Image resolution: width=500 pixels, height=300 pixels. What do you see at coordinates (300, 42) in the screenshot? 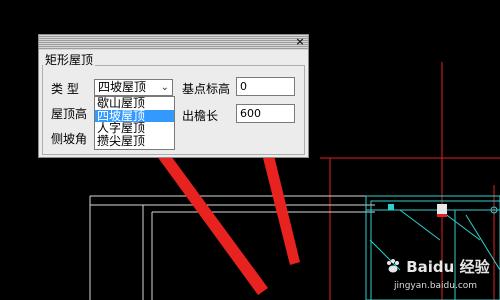
I see `close-icon: ×` at bounding box center [300, 42].